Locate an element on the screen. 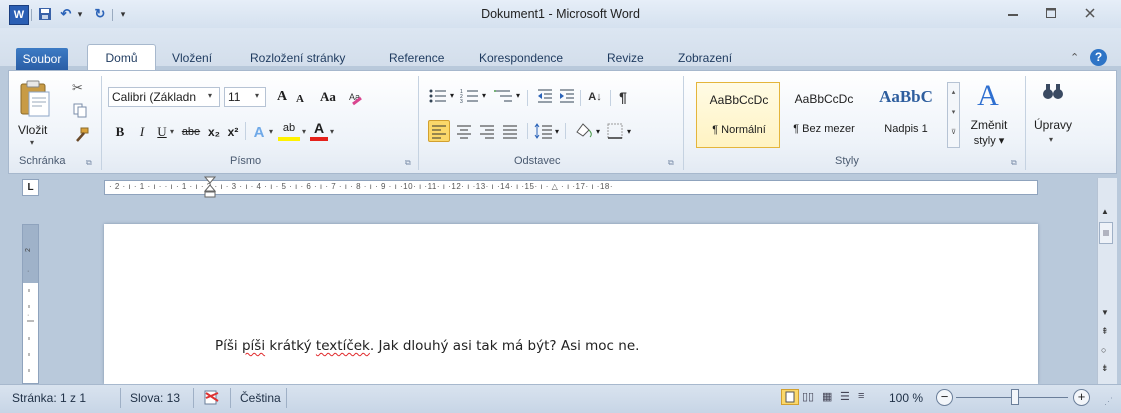 Image resolution: width=1121 pixels, height=413 pixels. clear-formatting-icon: Aa is located at coordinates (357, 98).